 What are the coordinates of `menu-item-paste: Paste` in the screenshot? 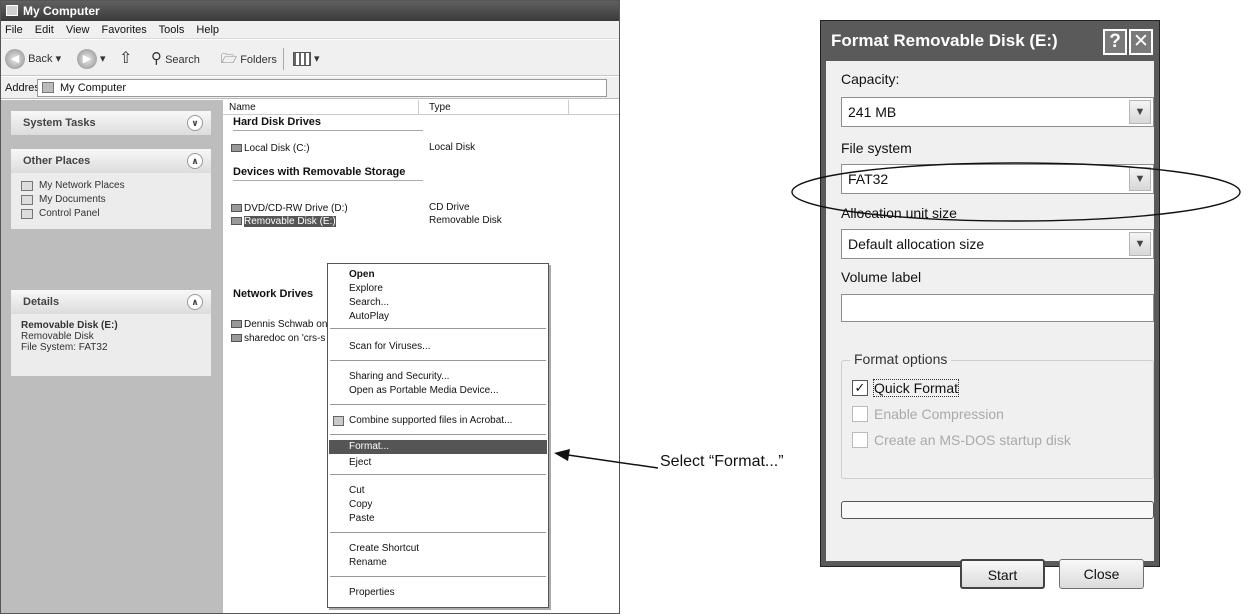 It's located at (438, 519).